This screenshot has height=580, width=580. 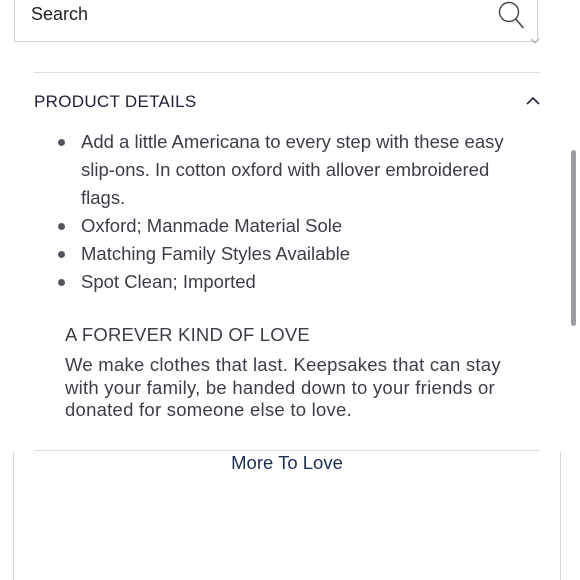 I want to click on details-list-item: Oxford; Manmade Material Sole, so click(x=296, y=226).